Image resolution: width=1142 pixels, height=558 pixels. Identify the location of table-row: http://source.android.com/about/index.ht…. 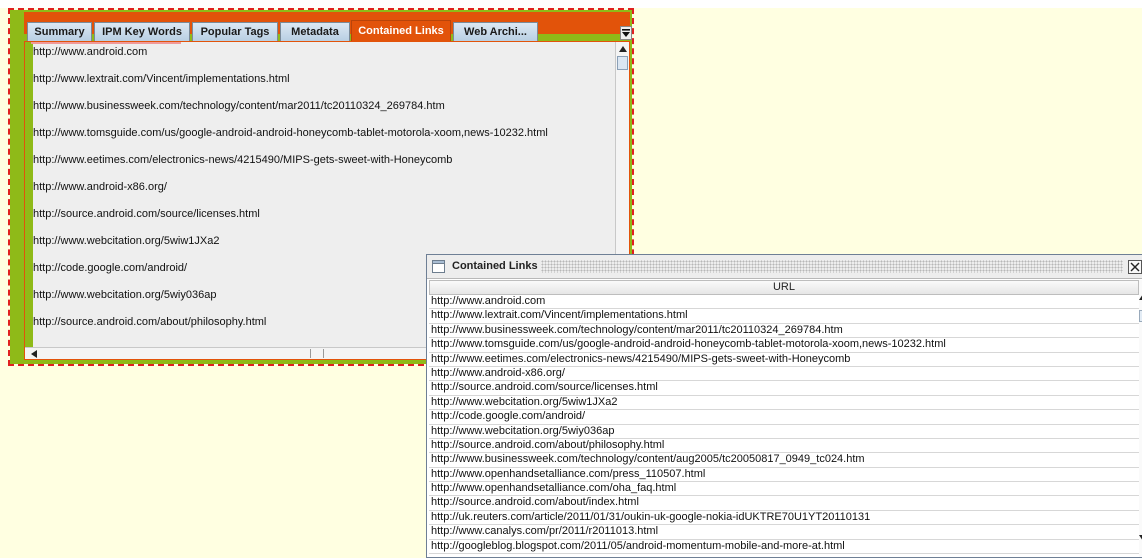
(784, 503).